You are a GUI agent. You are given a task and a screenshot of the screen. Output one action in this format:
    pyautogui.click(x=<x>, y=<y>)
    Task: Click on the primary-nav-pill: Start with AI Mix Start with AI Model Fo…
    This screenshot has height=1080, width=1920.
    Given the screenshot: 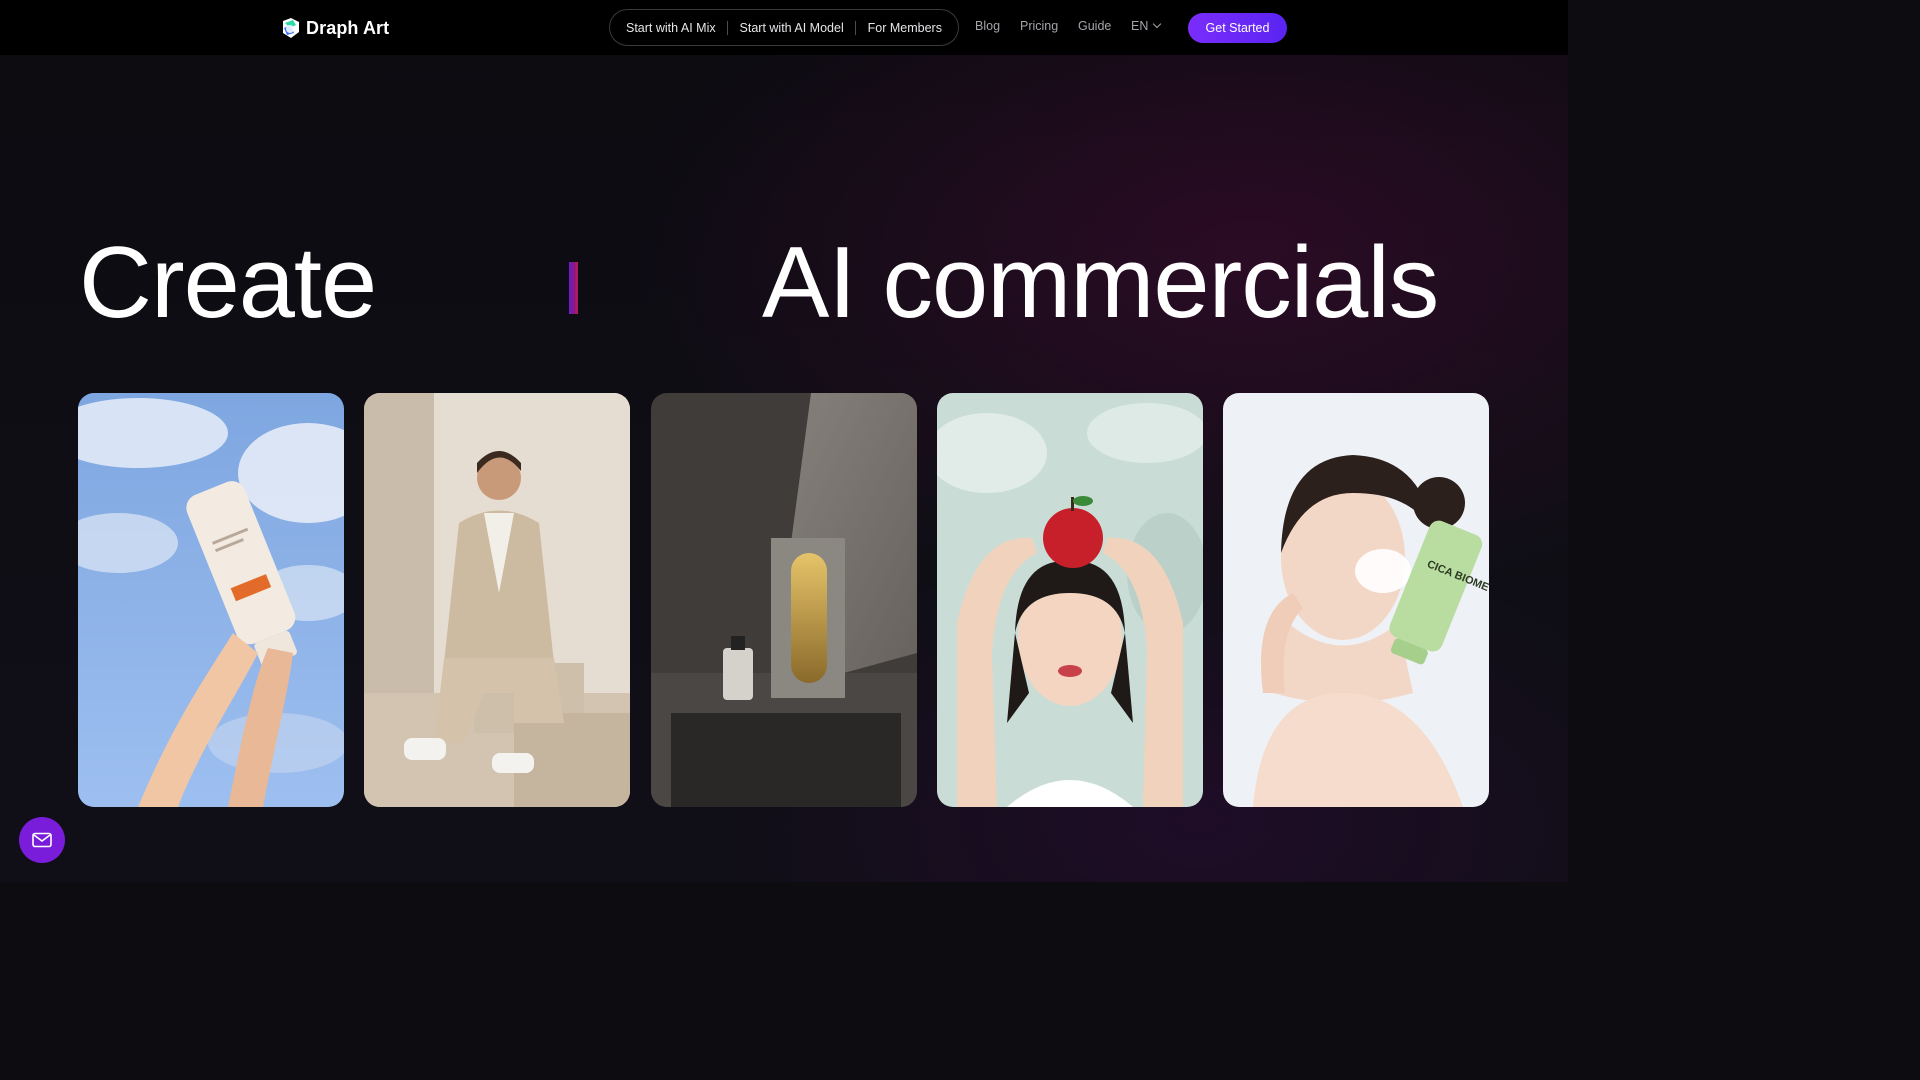 What is the action you would take?
    pyautogui.click(x=784, y=27)
    